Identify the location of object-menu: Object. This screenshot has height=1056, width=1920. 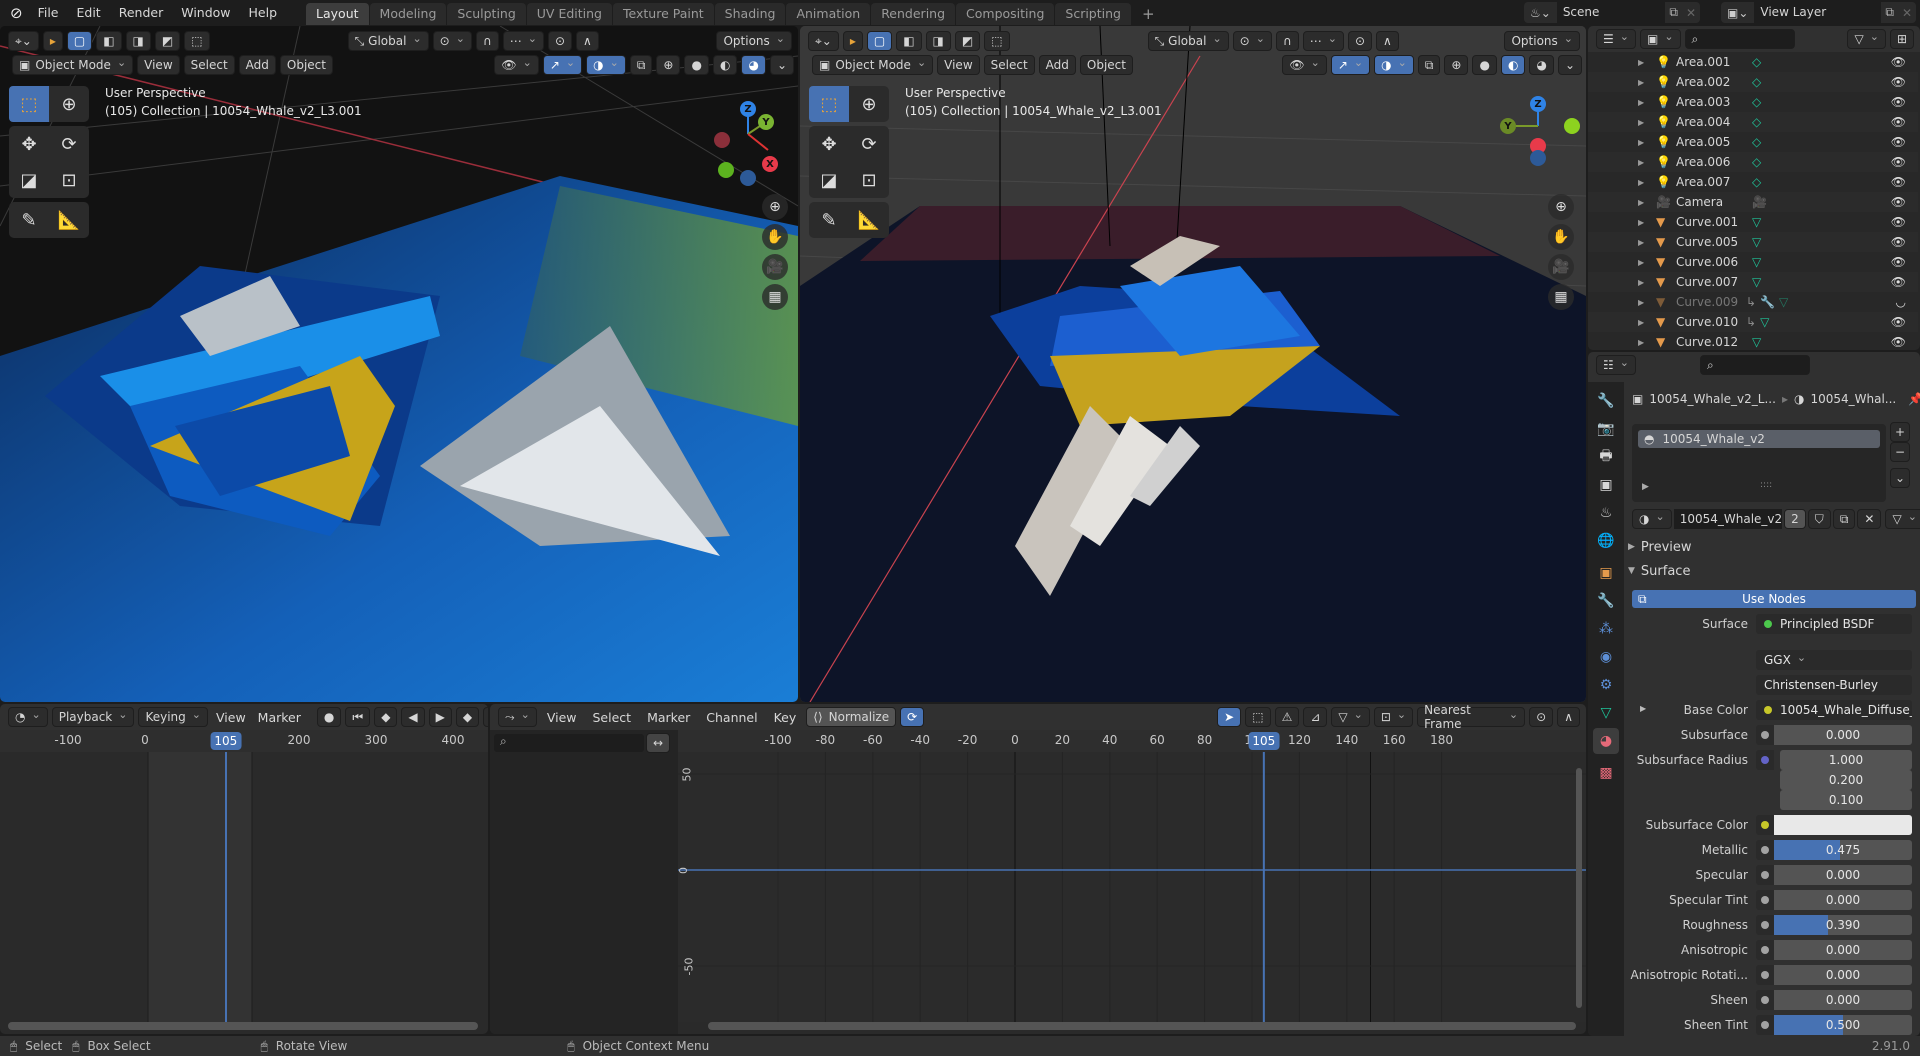
(1106, 65).